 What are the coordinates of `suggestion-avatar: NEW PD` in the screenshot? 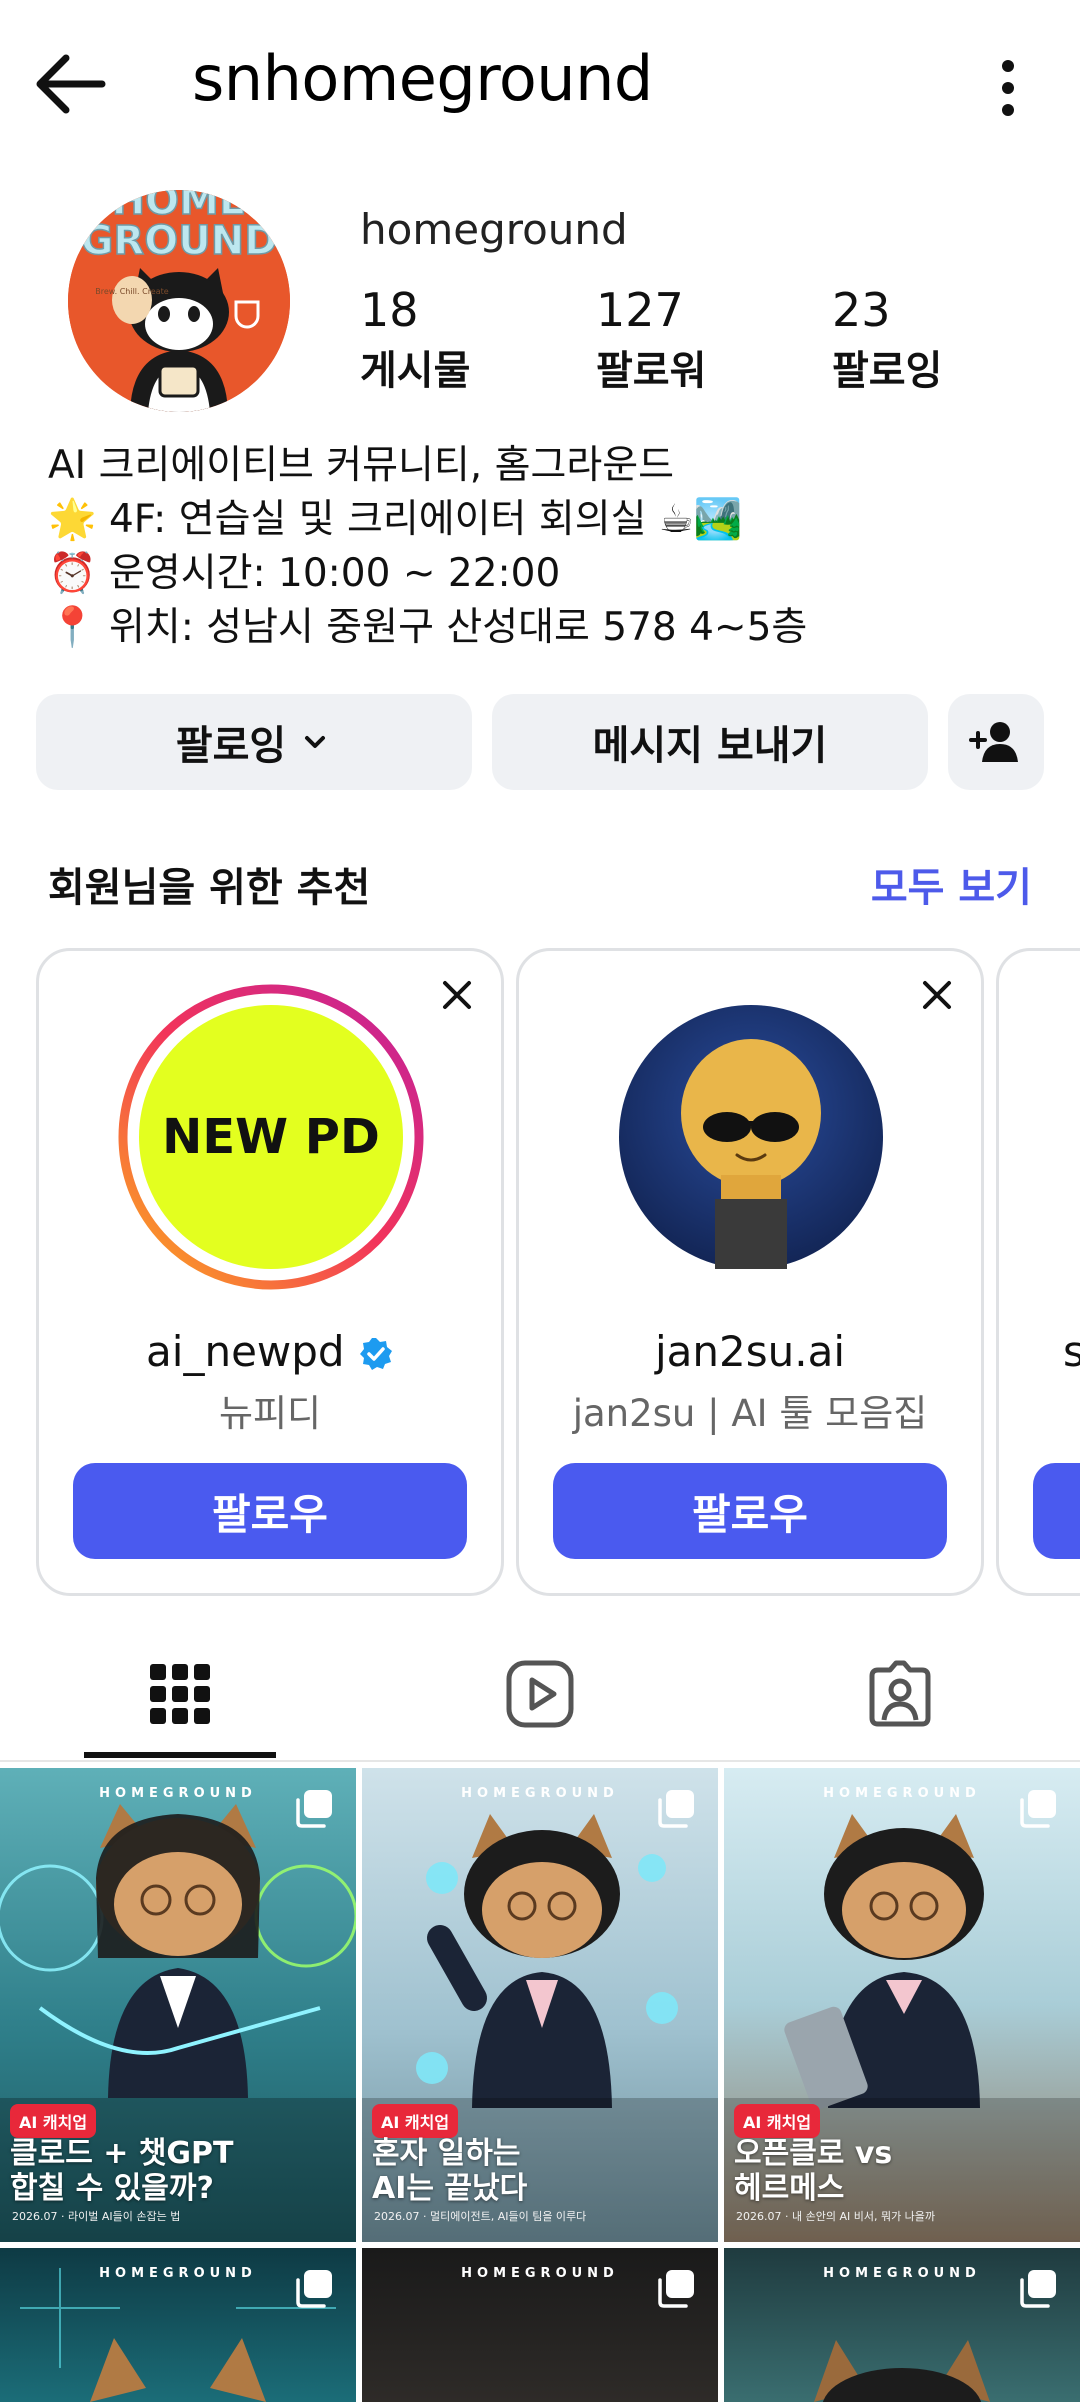 It's located at (271, 1137).